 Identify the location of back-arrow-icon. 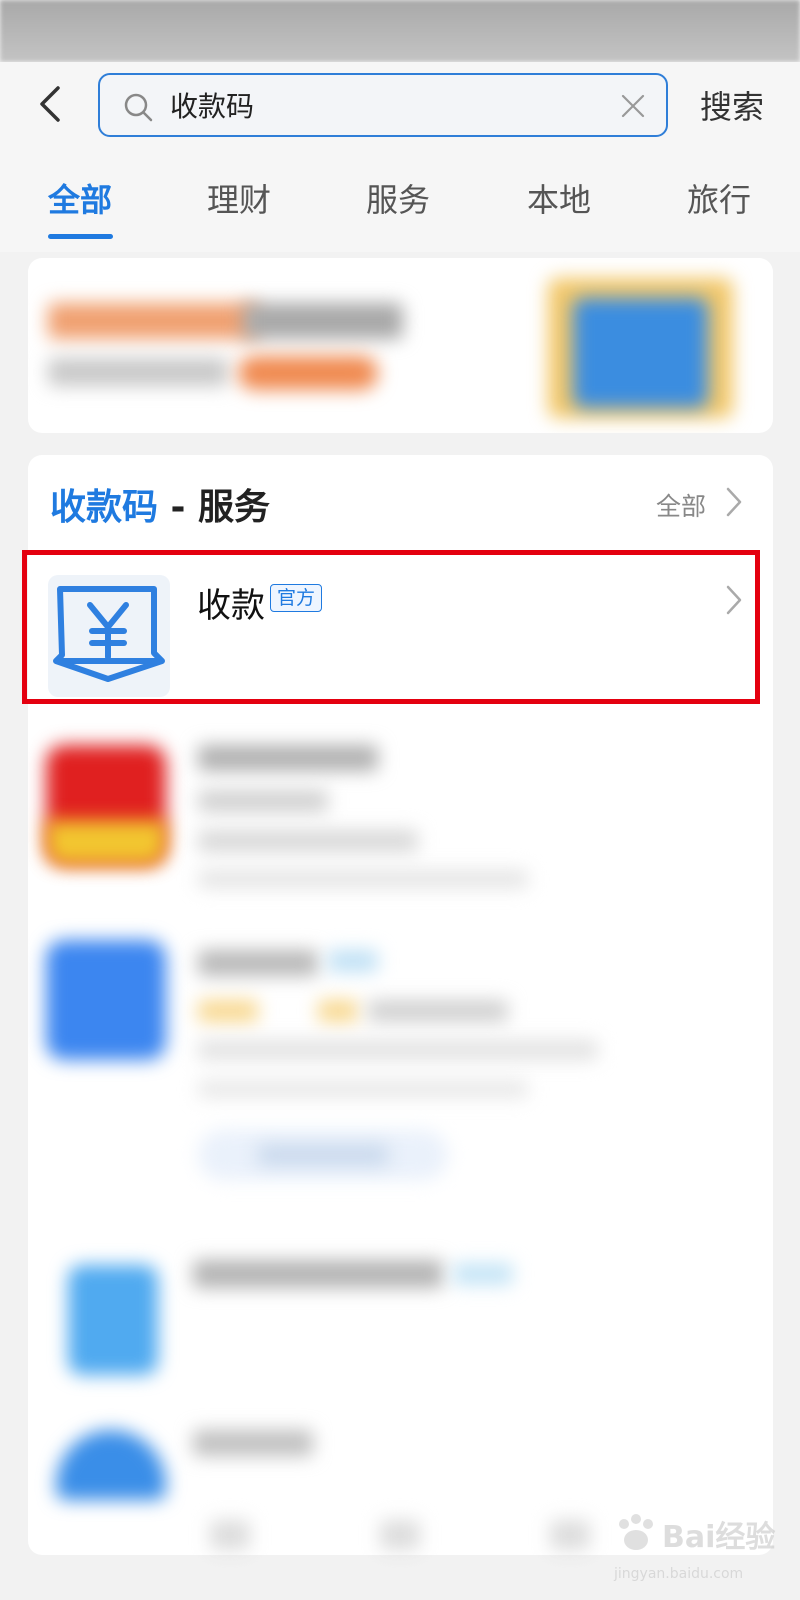
(50, 104).